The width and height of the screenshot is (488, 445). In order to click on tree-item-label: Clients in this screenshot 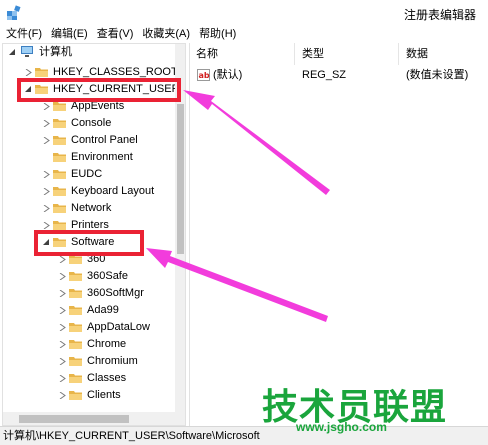, I will do `click(104, 395)`.